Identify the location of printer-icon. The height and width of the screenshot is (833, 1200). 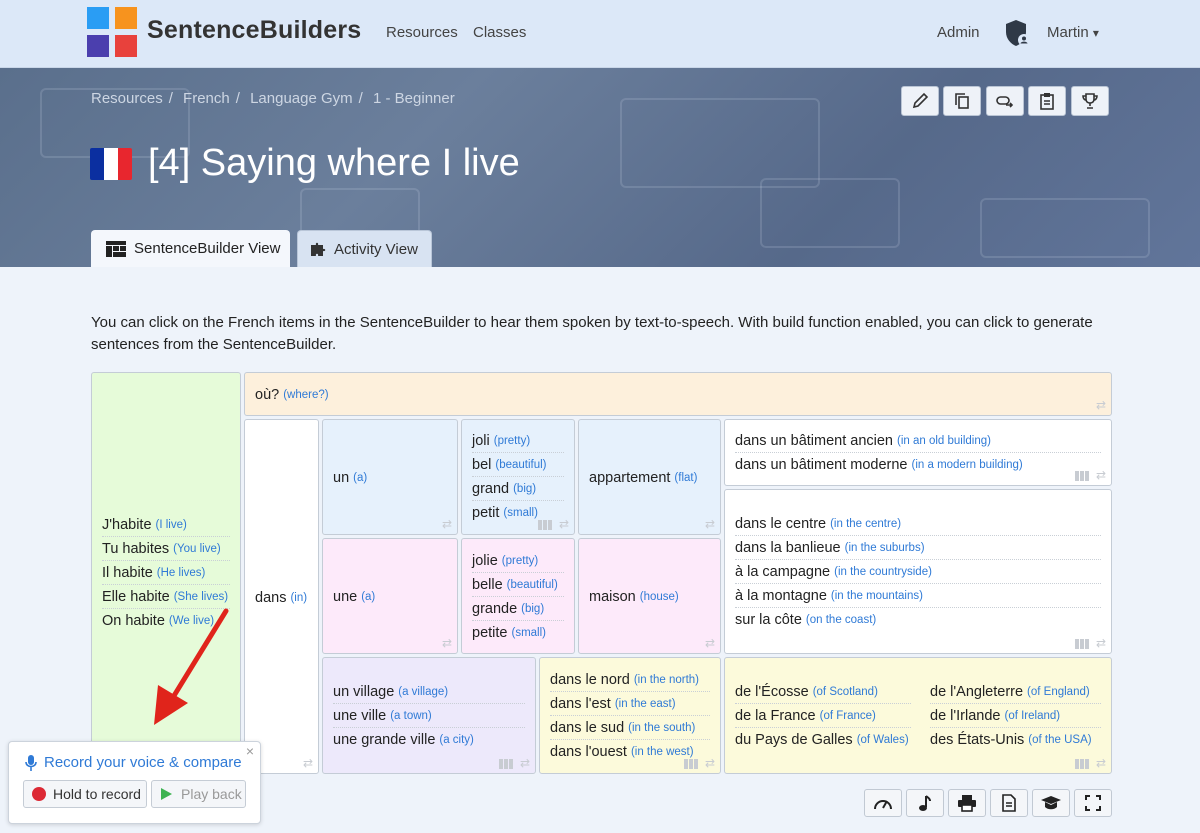
(967, 803).